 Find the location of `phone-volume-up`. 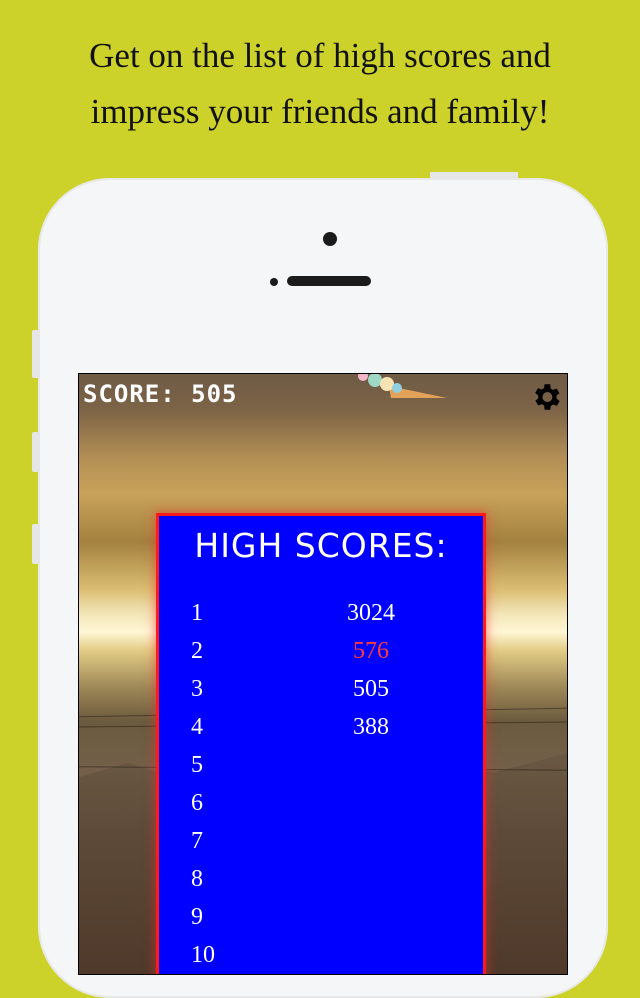

phone-volume-up is located at coordinates (36, 452).